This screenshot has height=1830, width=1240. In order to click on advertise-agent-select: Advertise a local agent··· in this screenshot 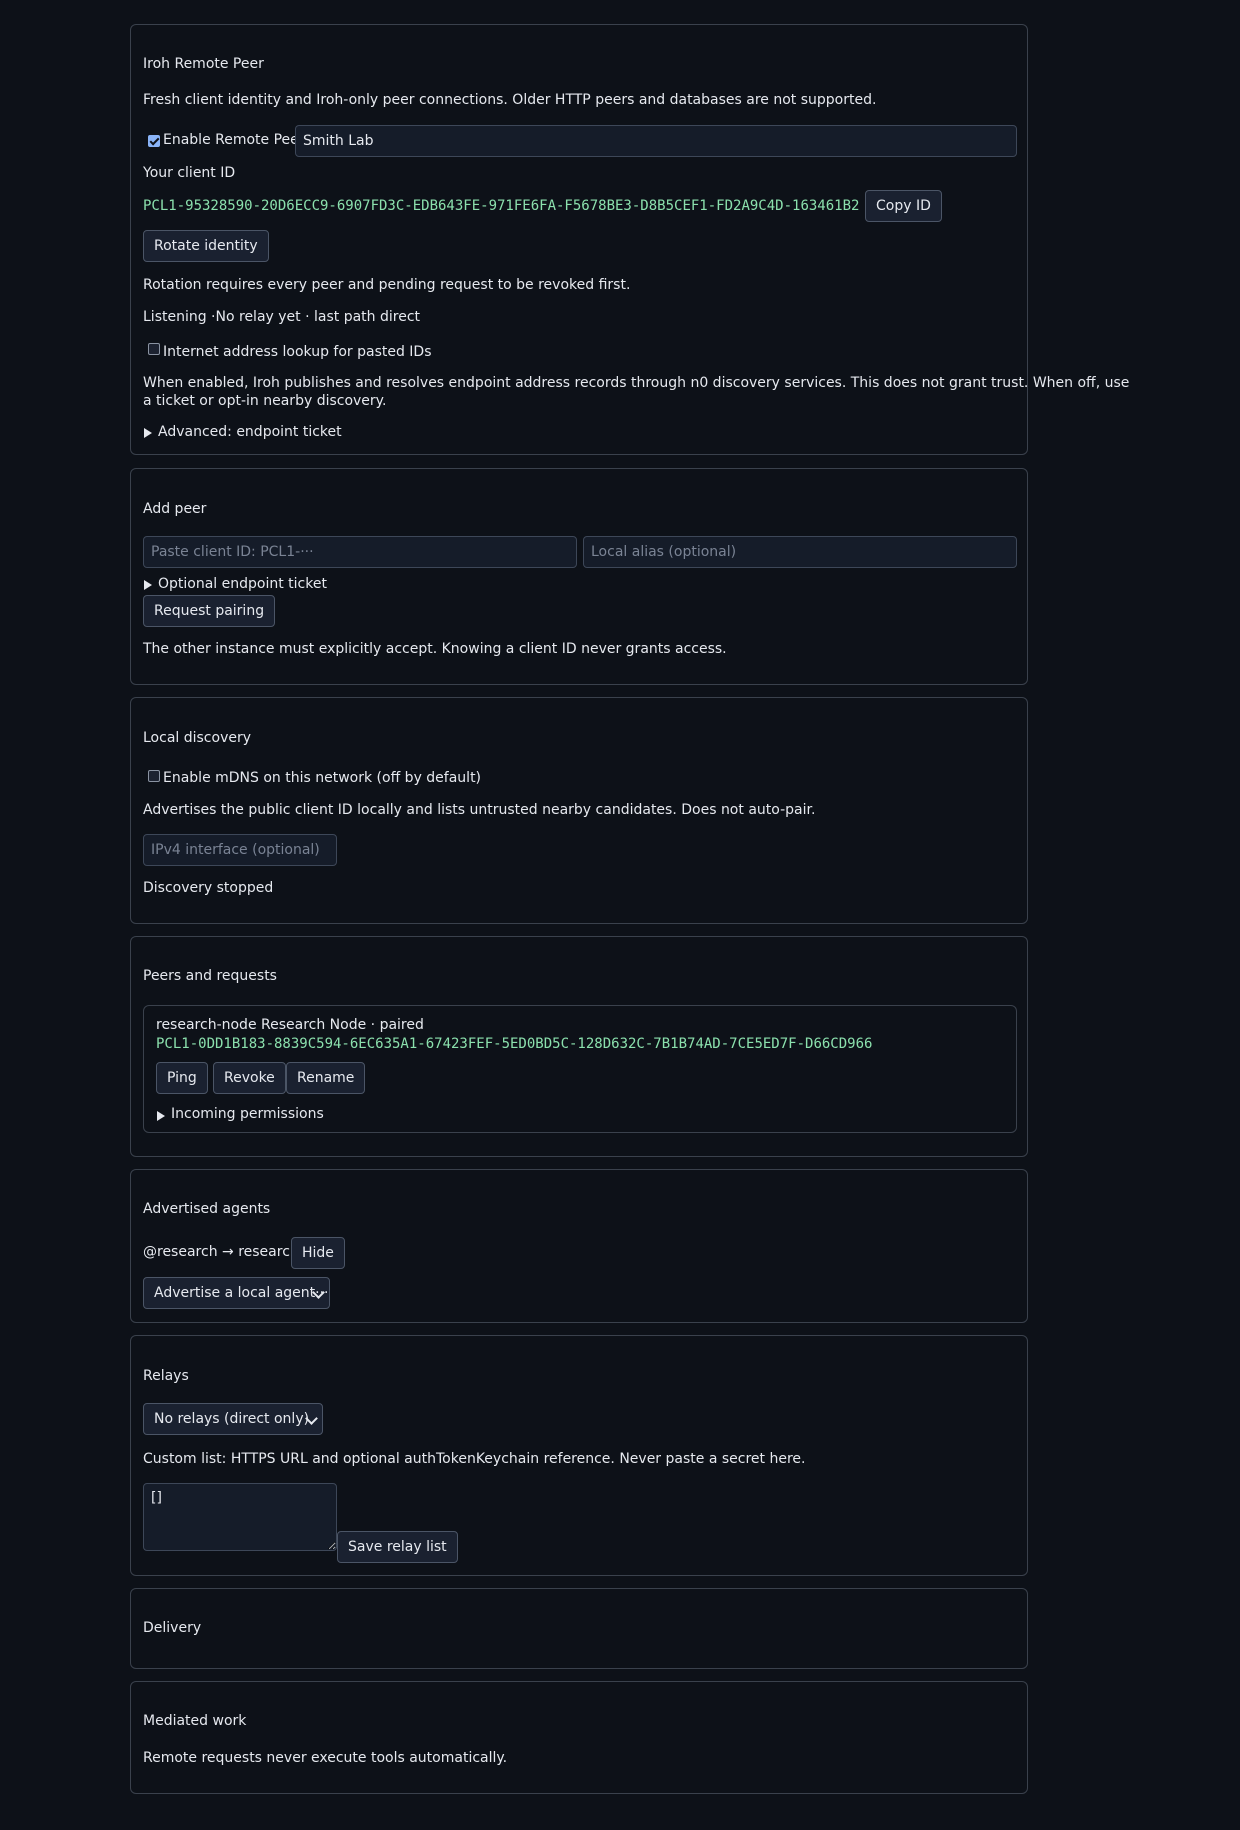, I will do `click(236, 1293)`.